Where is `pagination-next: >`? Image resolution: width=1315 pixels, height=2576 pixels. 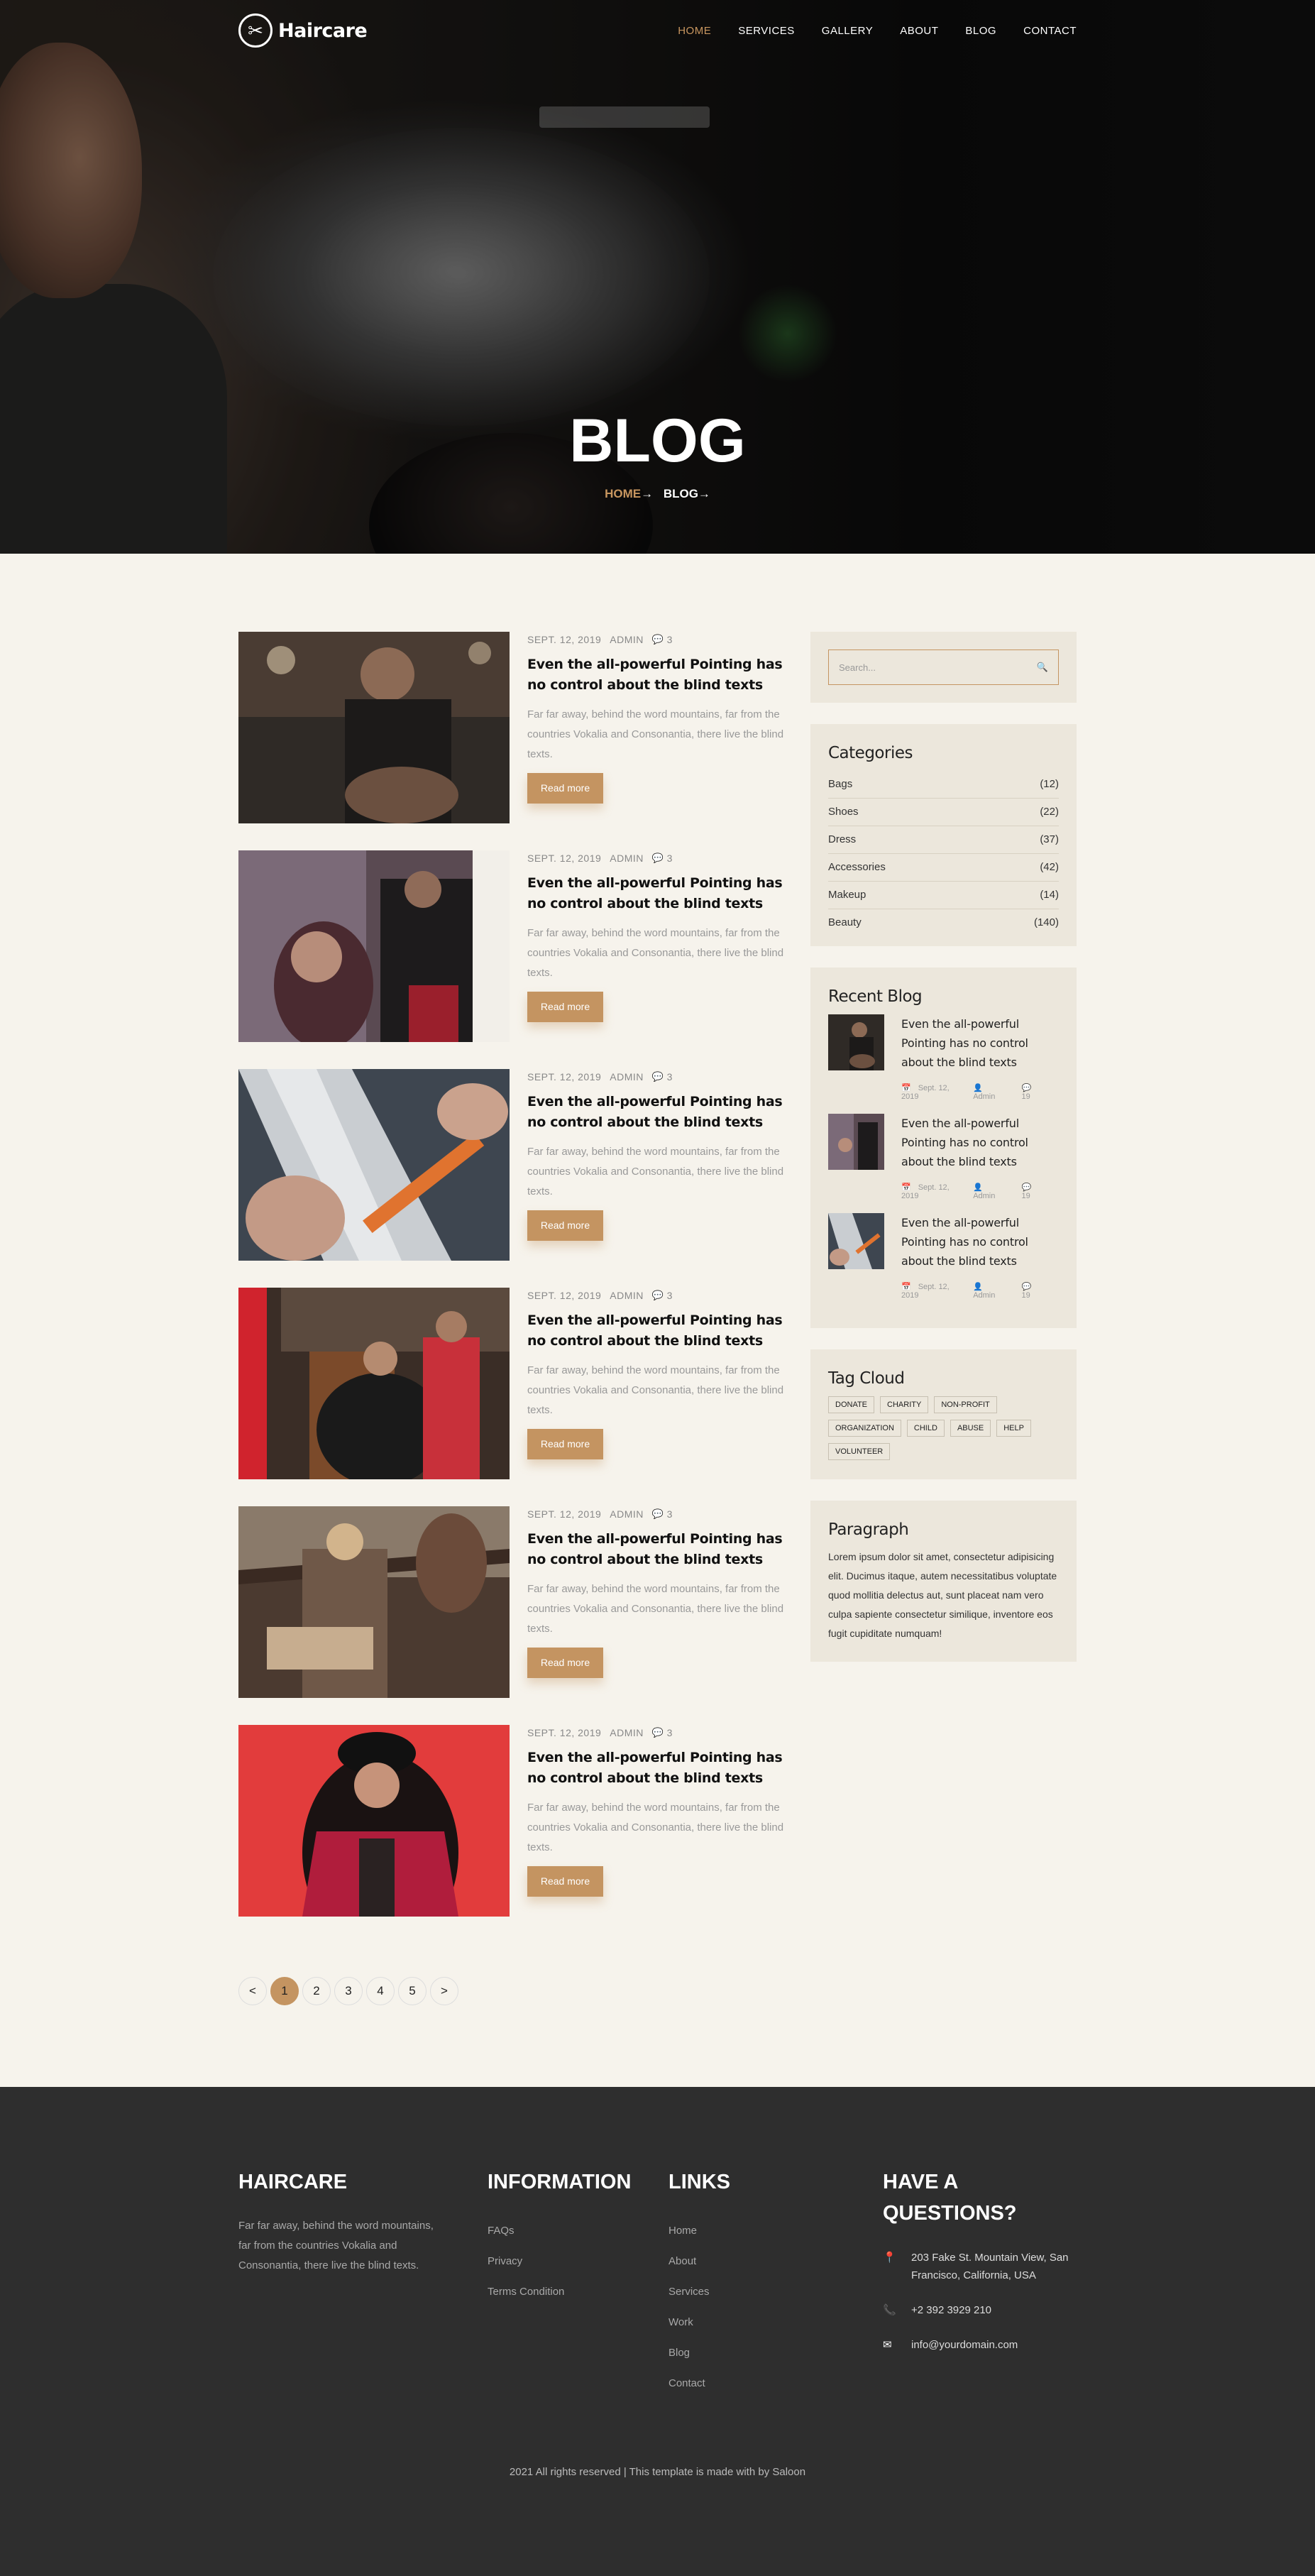 pagination-next: > is located at coordinates (444, 1991).